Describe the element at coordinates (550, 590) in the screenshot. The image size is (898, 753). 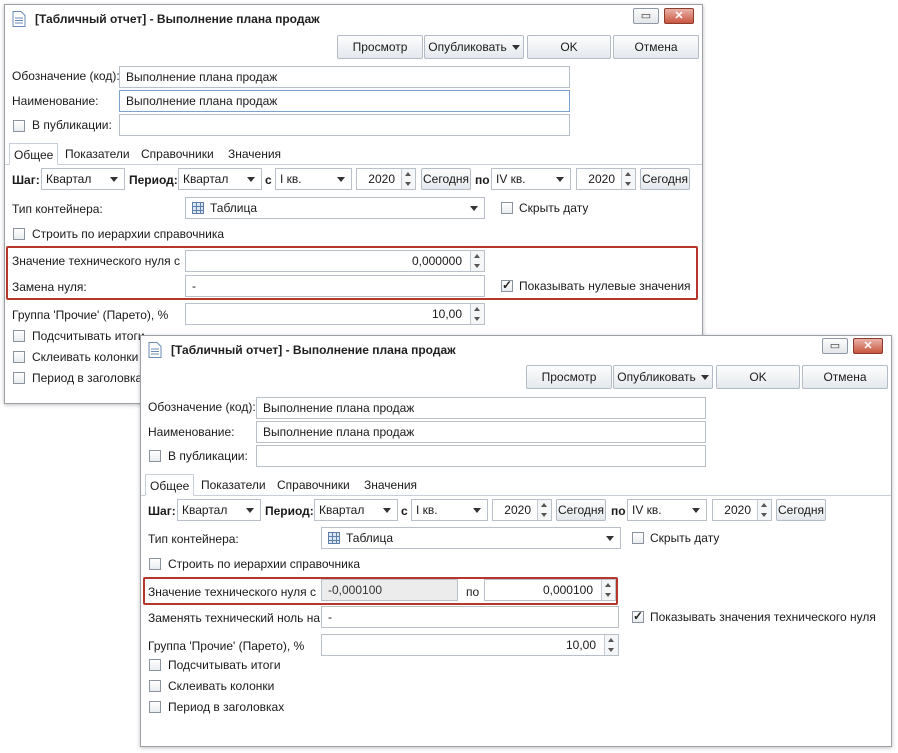
I see `tech-zero-to-field: 0,000100` at that location.